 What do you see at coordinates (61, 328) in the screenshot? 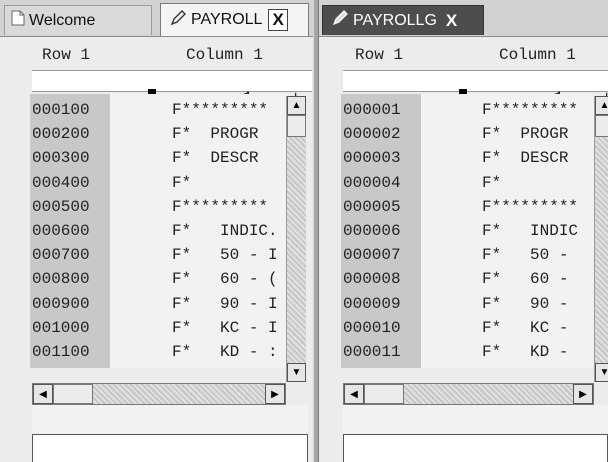
I see `table-row: 001000` at bounding box center [61, 328].